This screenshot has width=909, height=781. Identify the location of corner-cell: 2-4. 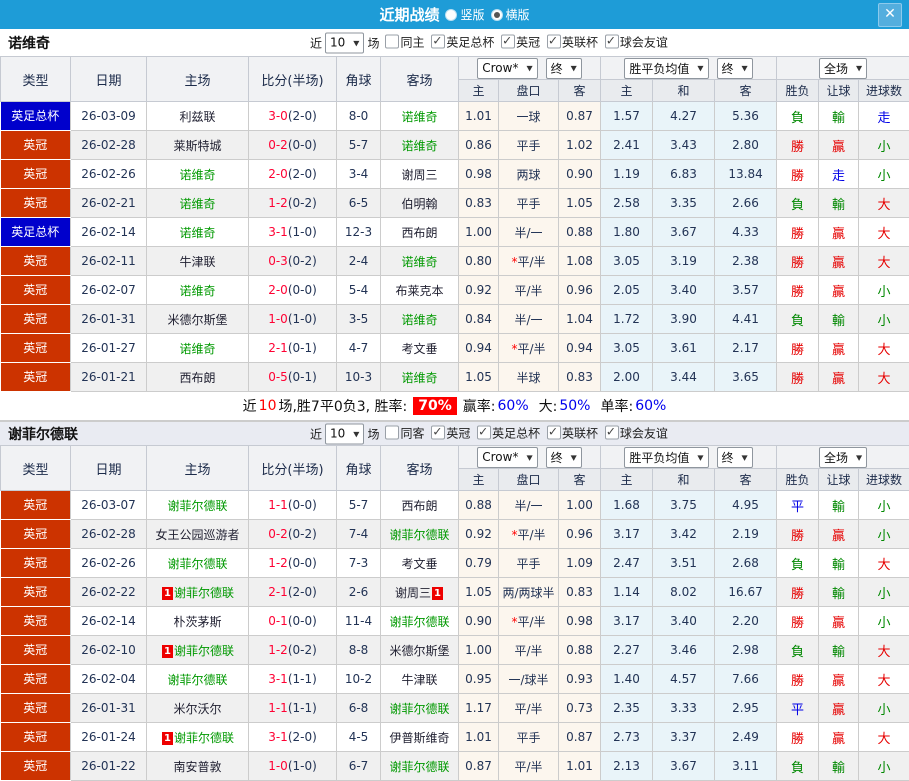
(359, 261).